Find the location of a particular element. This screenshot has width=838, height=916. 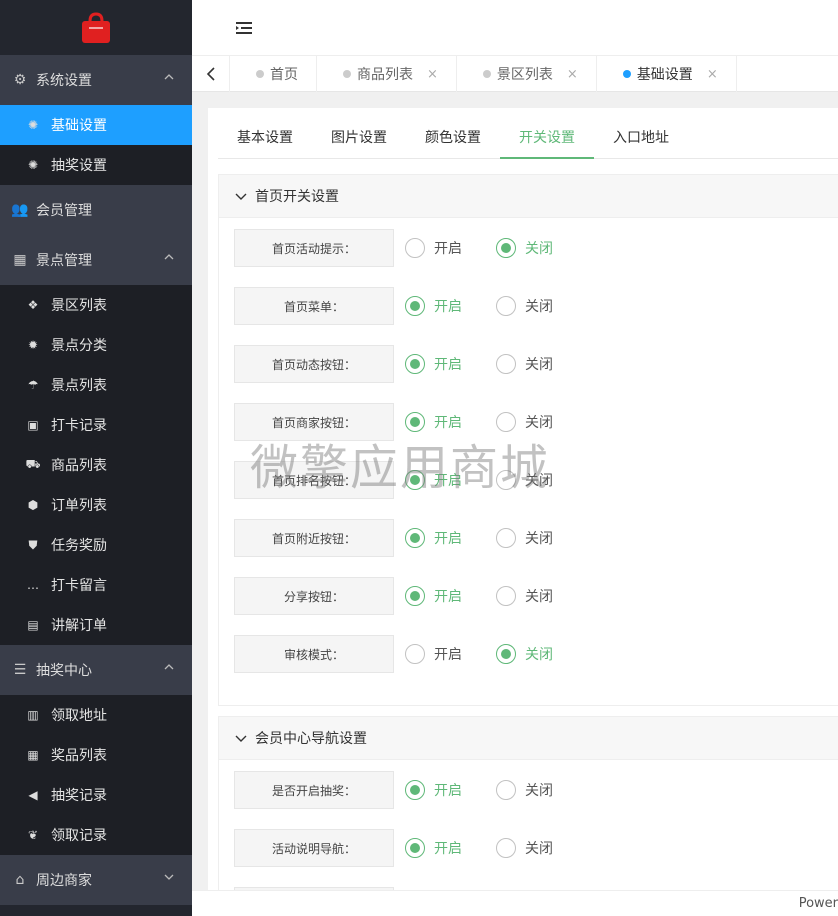

switch-label: 首页商家按钮： is located at coordinates (314, 422).